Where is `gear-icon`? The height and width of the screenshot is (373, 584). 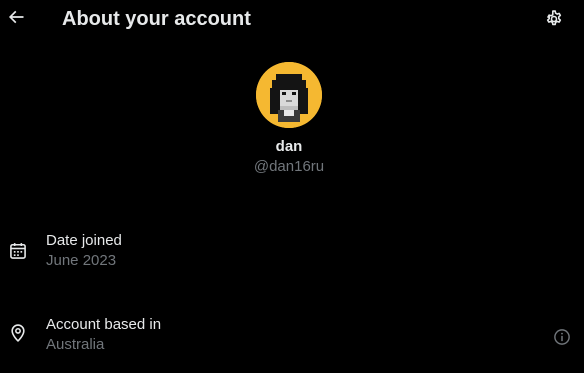 gear-icon is located at coordinates (554, 18).